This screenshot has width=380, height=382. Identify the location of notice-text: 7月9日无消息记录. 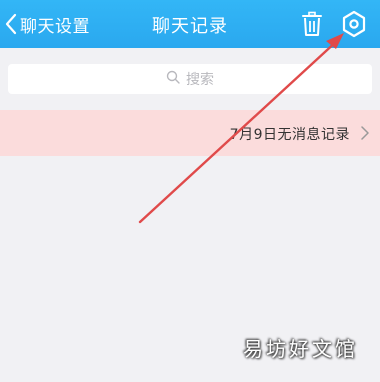
(289, 135).